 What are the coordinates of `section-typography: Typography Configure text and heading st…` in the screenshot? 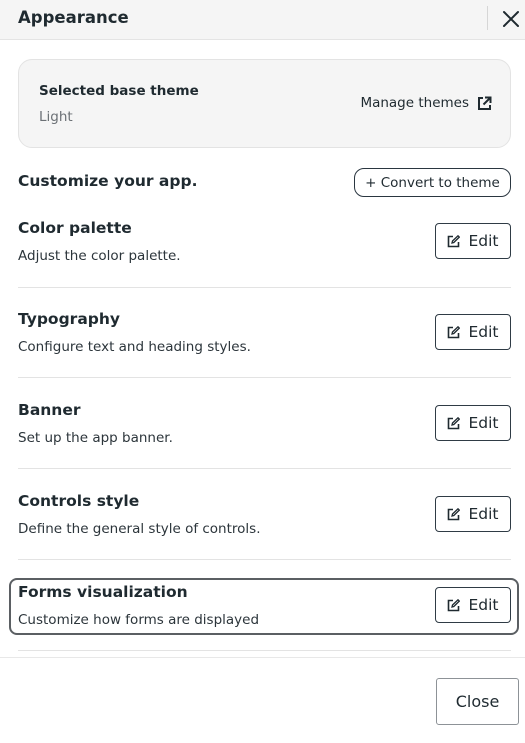 It's located at (264, 350).